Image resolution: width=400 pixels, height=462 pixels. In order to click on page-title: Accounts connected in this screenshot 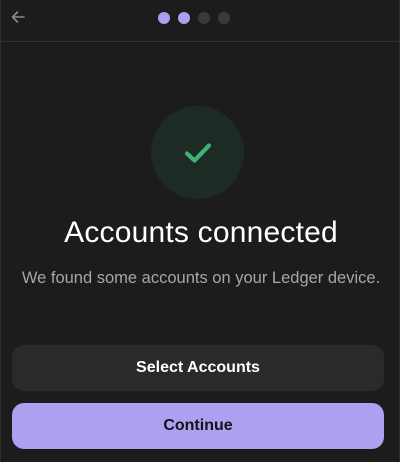, I will do `click(201, 232)`.